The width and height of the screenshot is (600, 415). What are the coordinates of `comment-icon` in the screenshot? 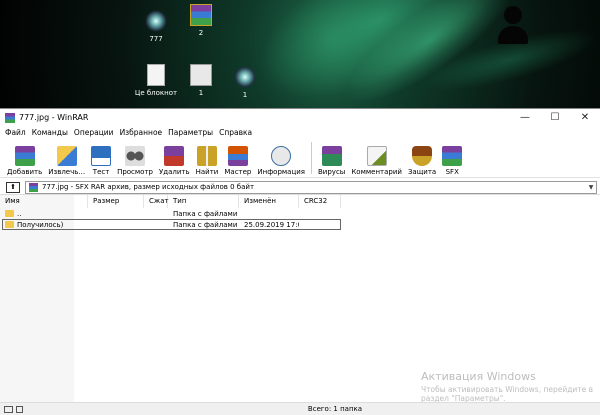 It's located at (376, 156).